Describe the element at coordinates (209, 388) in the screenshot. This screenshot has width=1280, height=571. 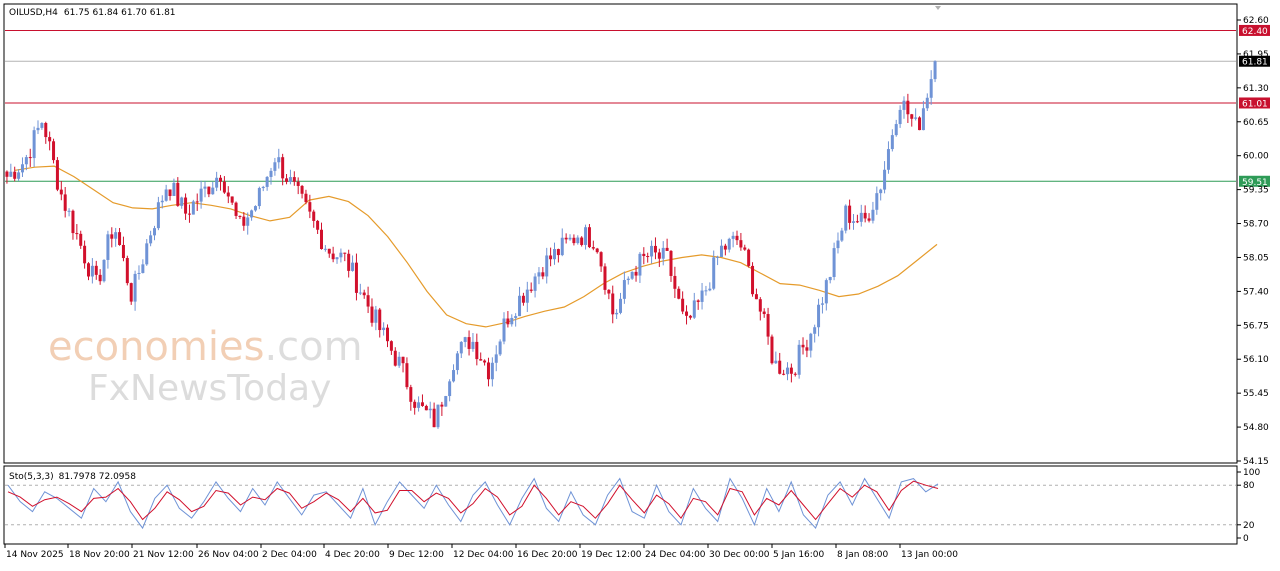
I see `watermark-fxnewstoday: FxNewsToday` at that location.